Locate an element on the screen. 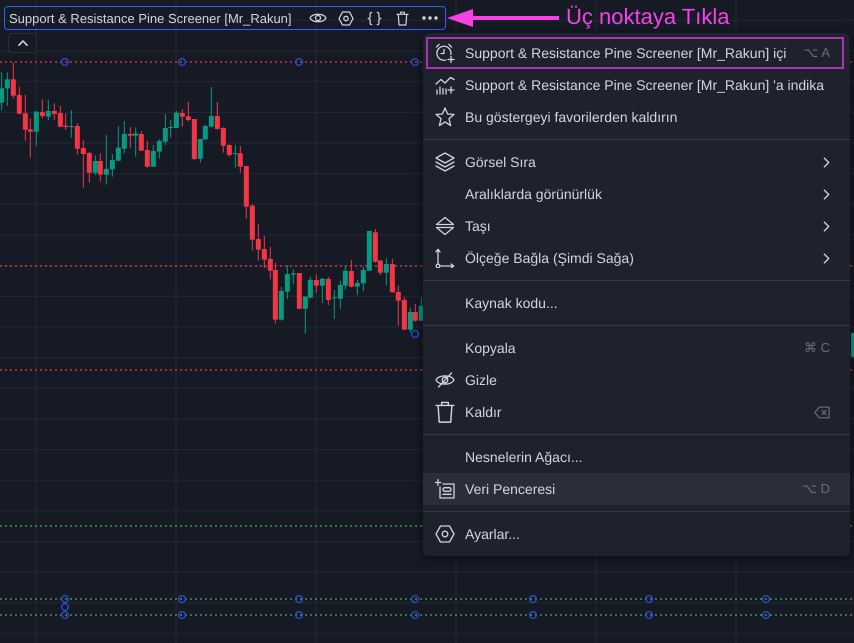 This screenshot has width=854, height=643. menu-item: Taşı is located at coordinates (636, 226).